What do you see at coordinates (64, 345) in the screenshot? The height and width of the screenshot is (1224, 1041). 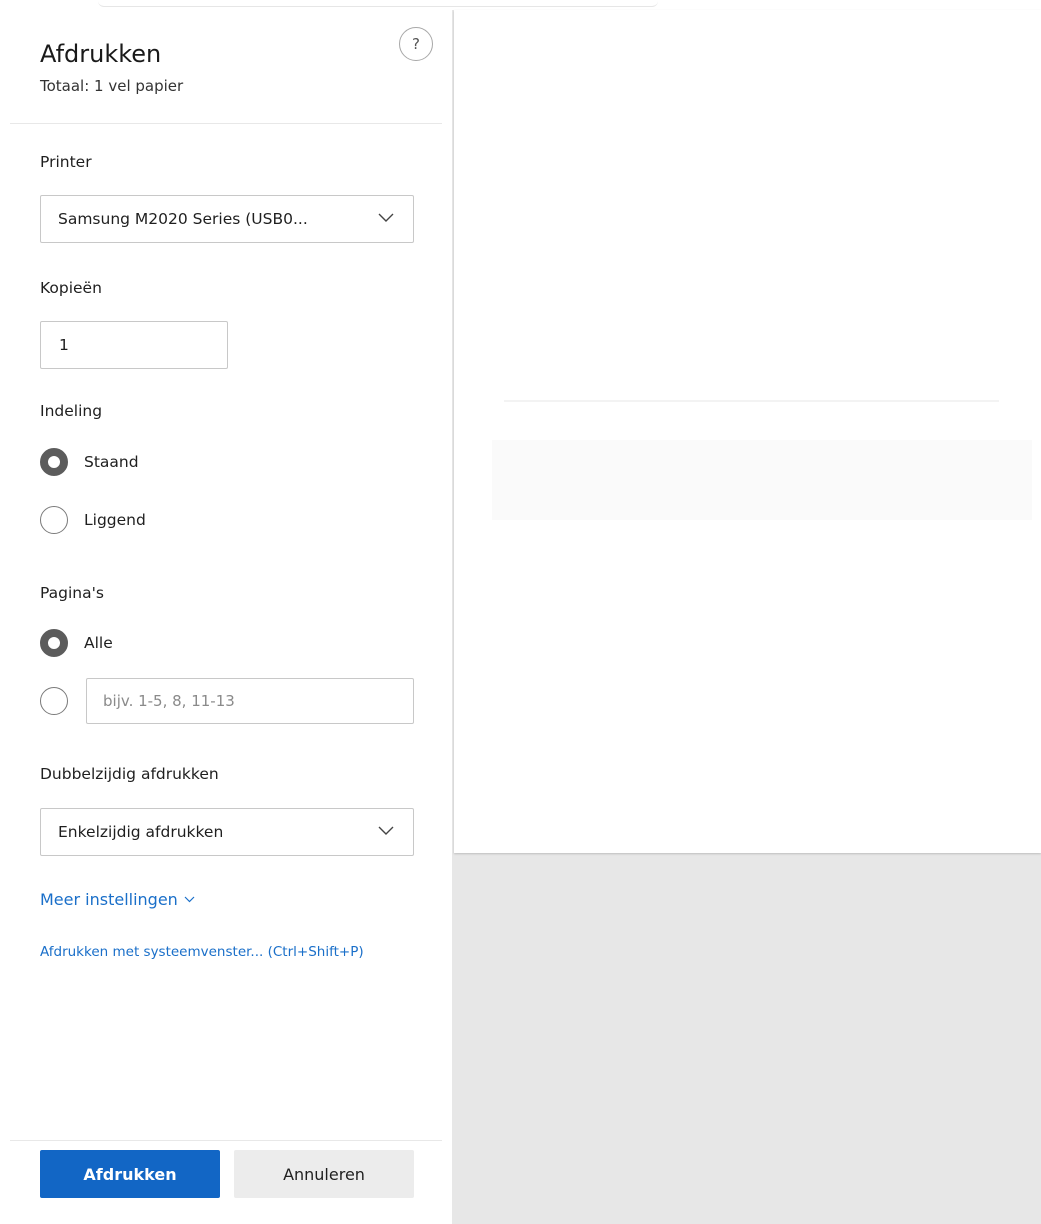 I see `copies-value: 1` at bounding box center [64, 345].